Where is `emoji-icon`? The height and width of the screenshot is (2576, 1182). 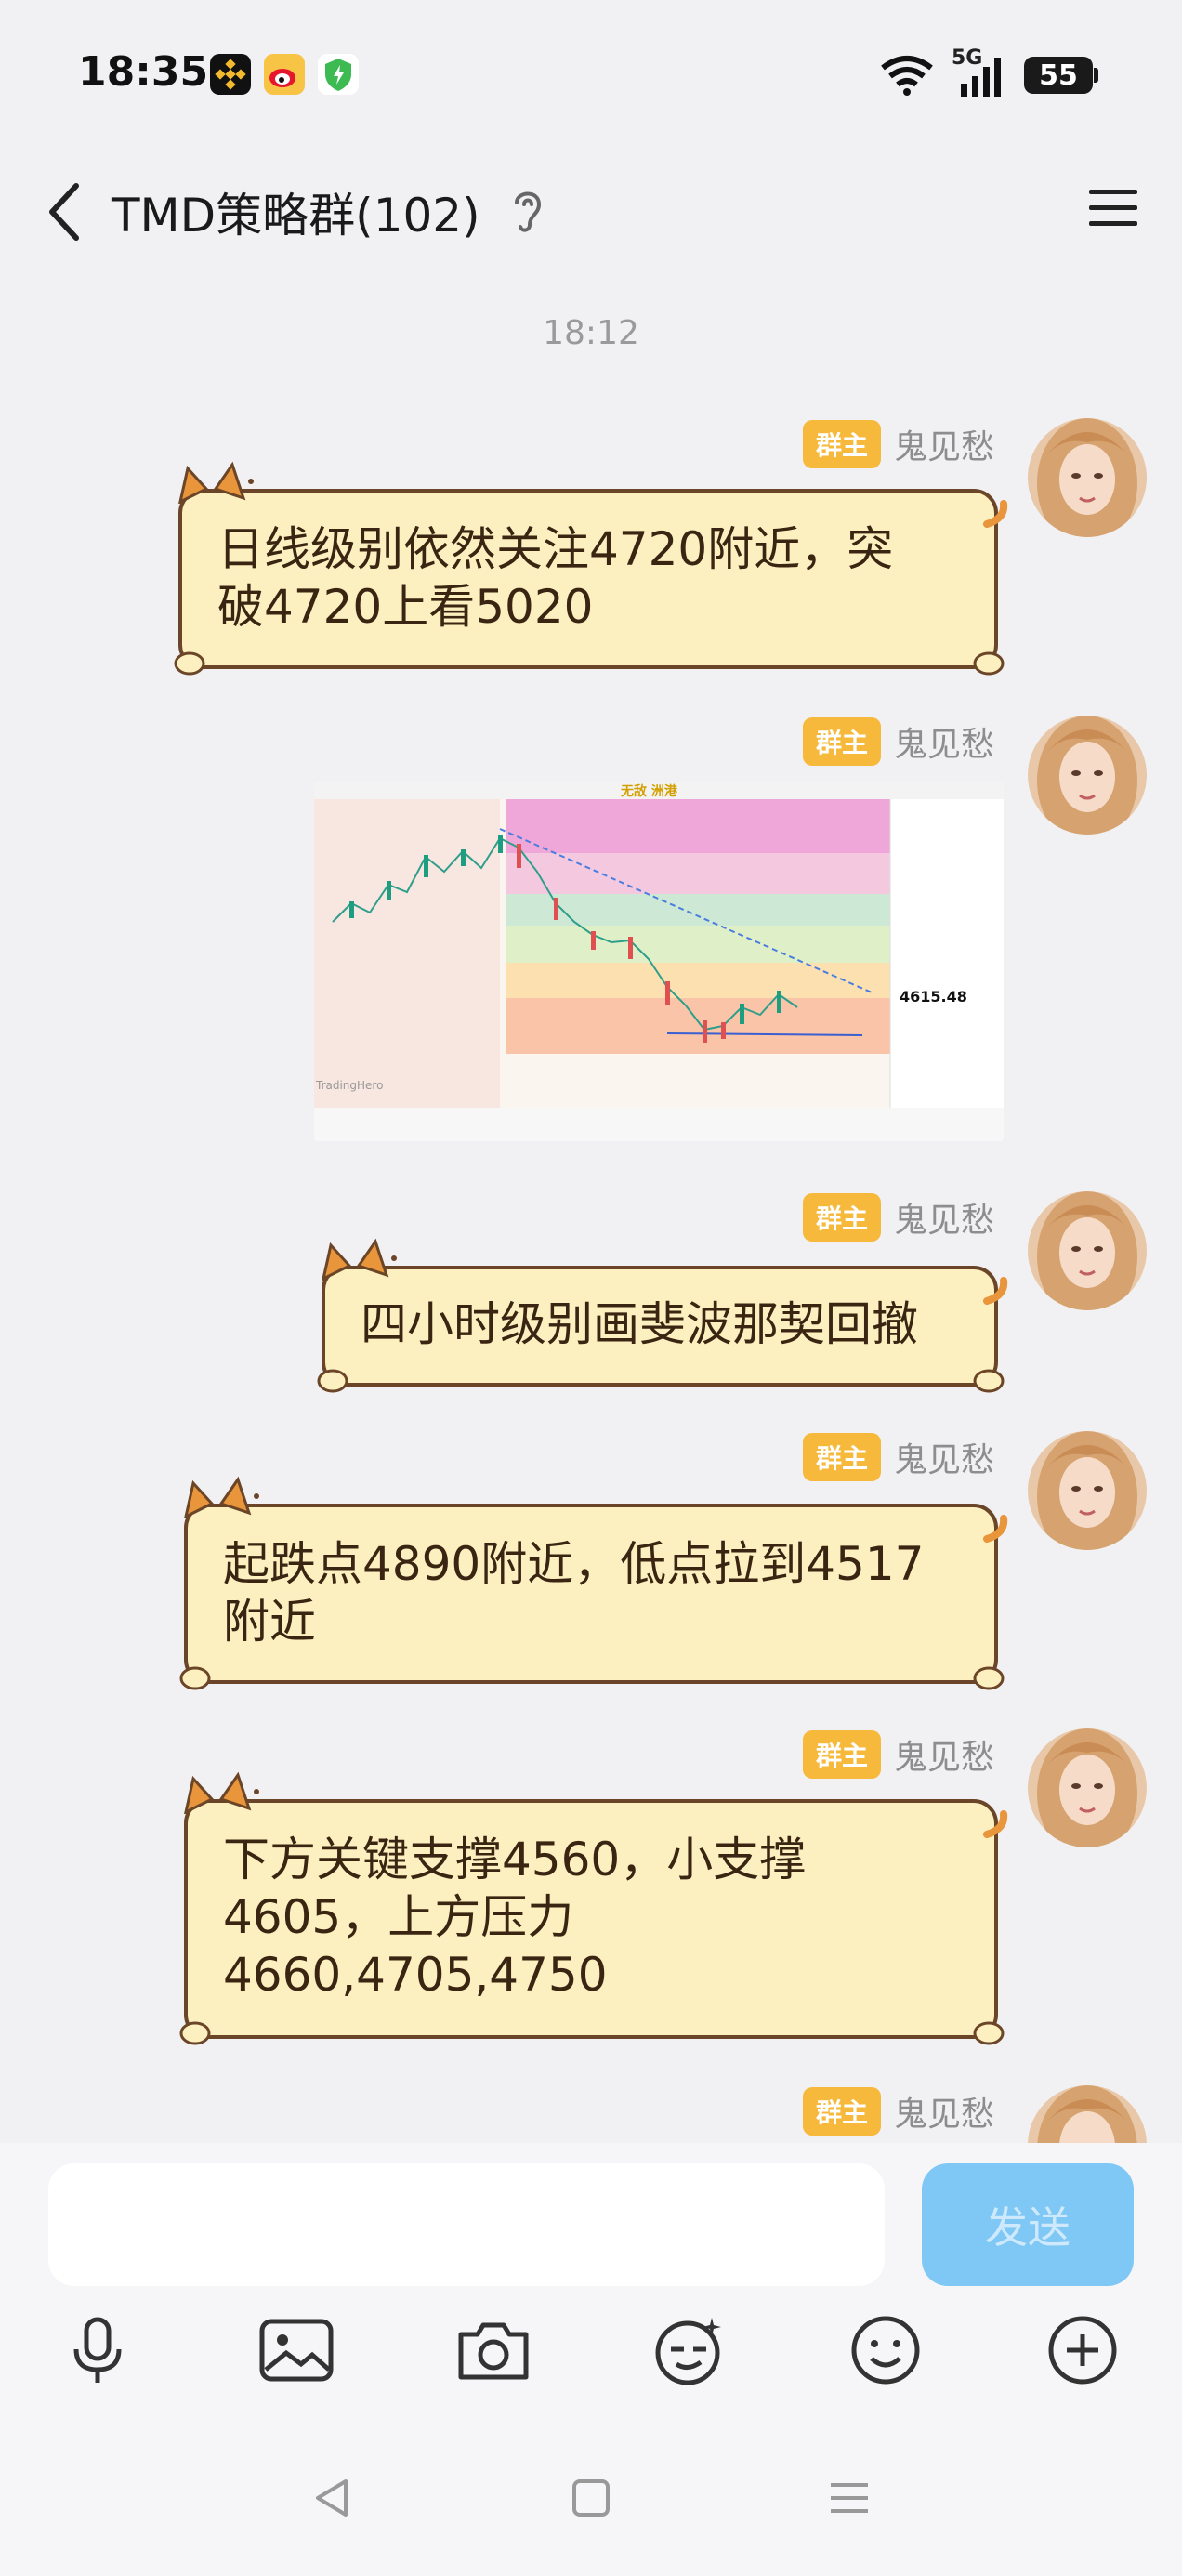 emoji-icon is located at coordinates (885, 2350).